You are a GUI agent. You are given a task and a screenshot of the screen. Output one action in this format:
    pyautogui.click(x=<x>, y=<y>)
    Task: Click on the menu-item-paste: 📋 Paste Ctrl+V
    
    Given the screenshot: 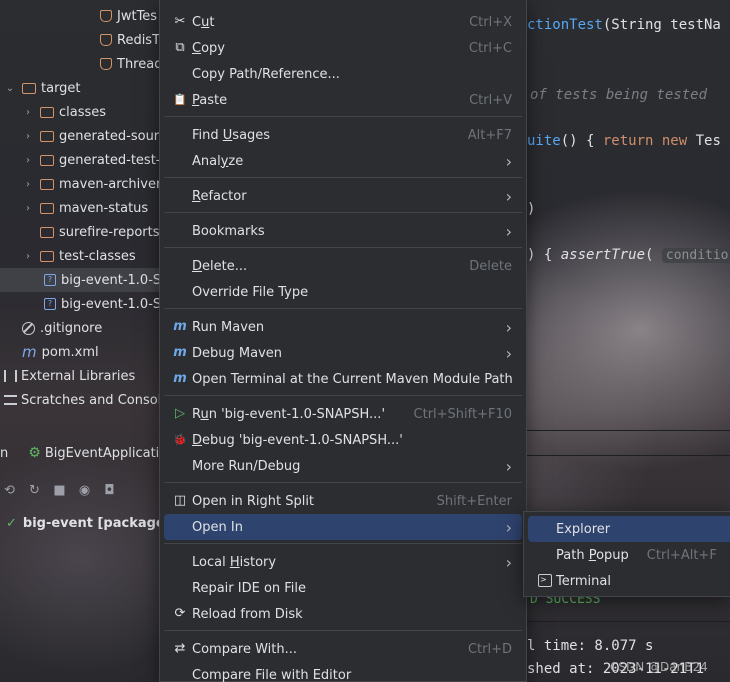 What is the action you would take?
    pyautogui.click(x=343, y=100)
    